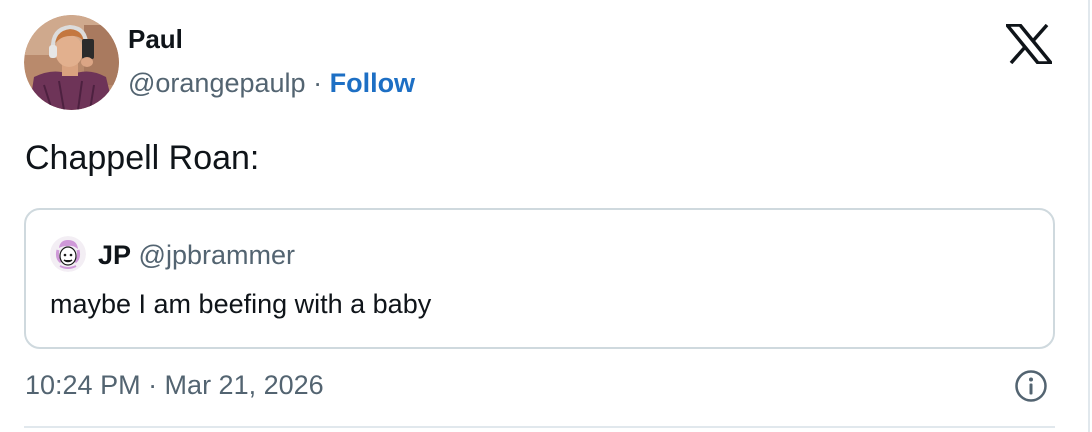 The width and height of the screenshot is (1092, 432). What do you see at coordinates (241, 304) in the screenshot?
I see `quoted-tweet-text: maybe I am beefing with a baby` at bounding box center [241, 304].